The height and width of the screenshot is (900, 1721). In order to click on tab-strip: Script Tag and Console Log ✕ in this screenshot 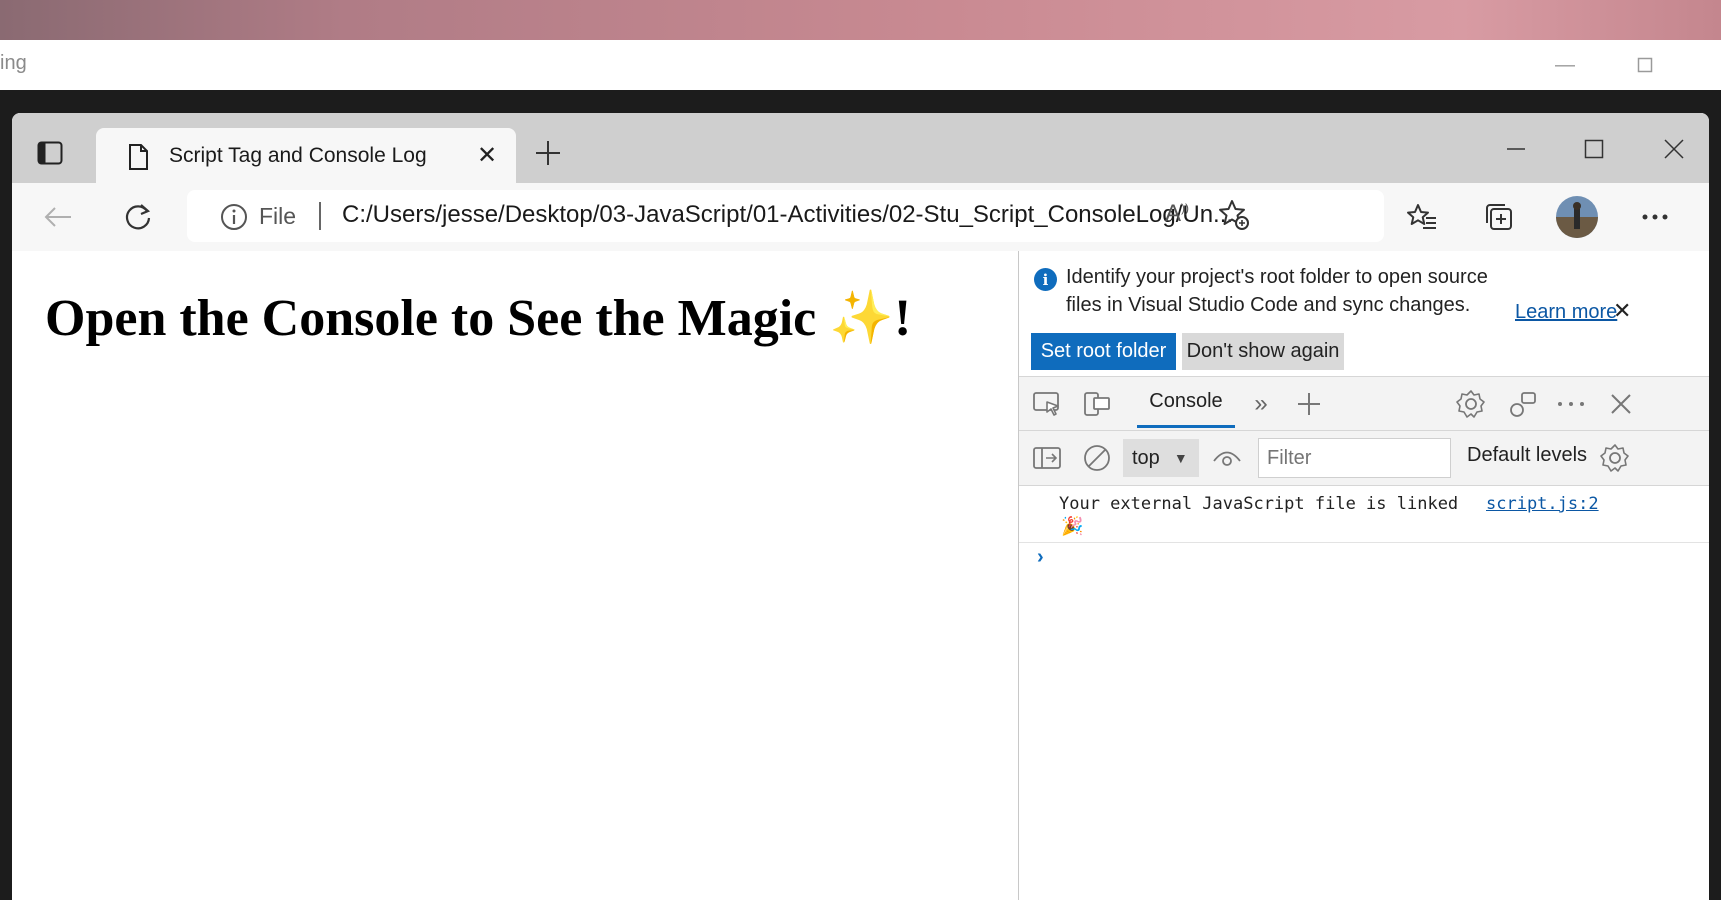, I will do `click(860, 148)`.